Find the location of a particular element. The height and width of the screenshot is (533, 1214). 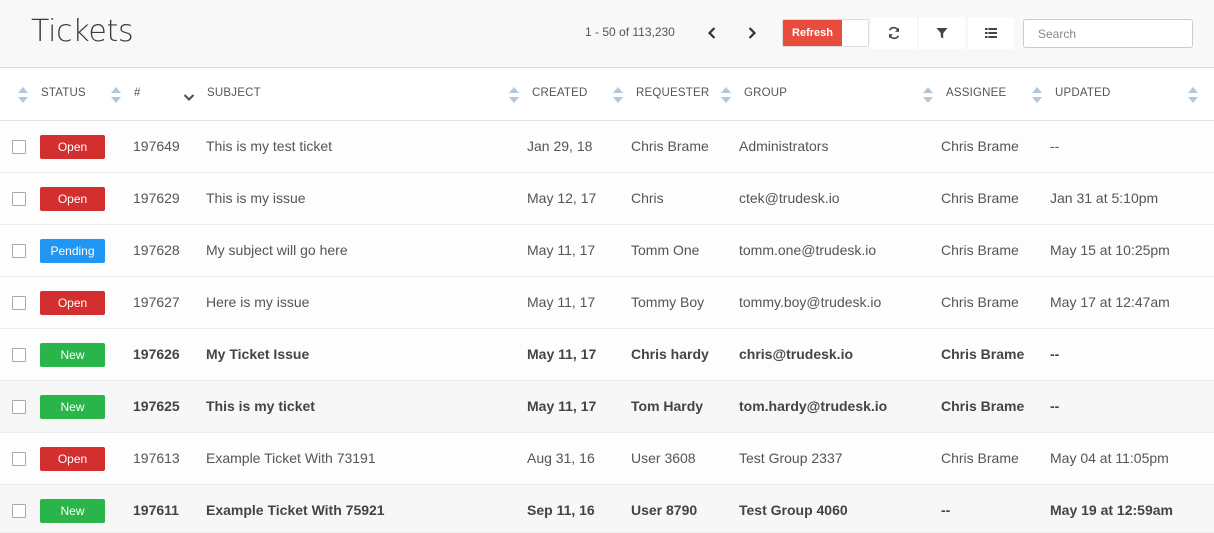

column-group: GROUP is located at coordinates (765, 93).